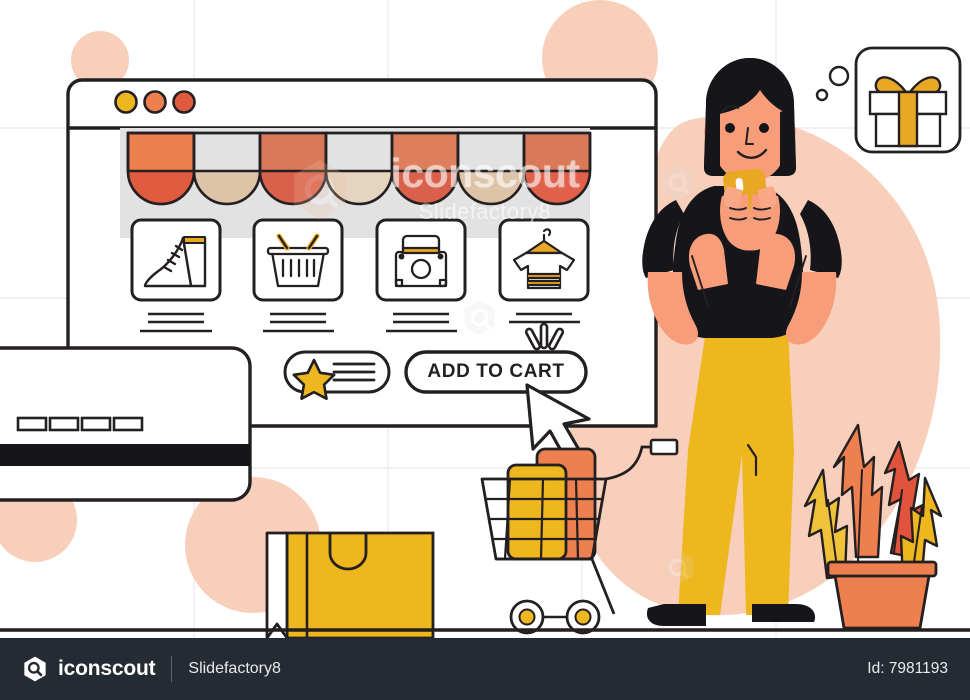 The image size is (970, 700). Describe the element at coordinates (496, 372) in the screenshot. I see `add-to-cart-label: ADD TO CART` at that location.